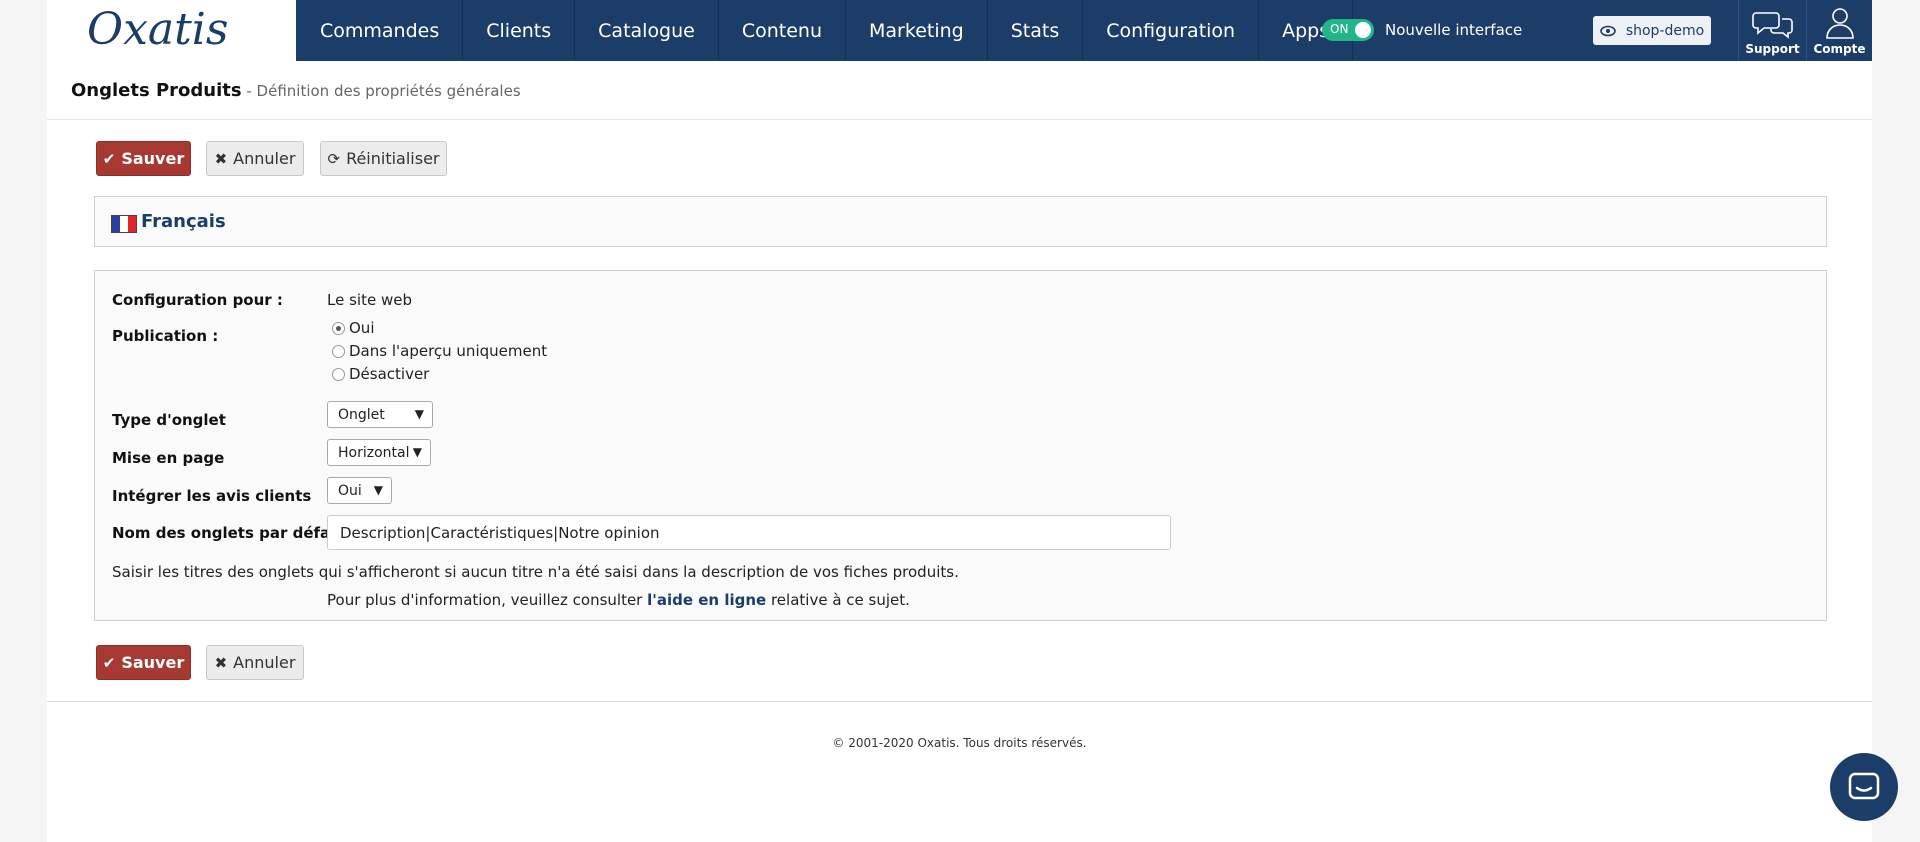 Image resolution: width=1920 pixels, height=842 pixels. I want to click on nav-catalogue: Catalogue, so click(647, 30).